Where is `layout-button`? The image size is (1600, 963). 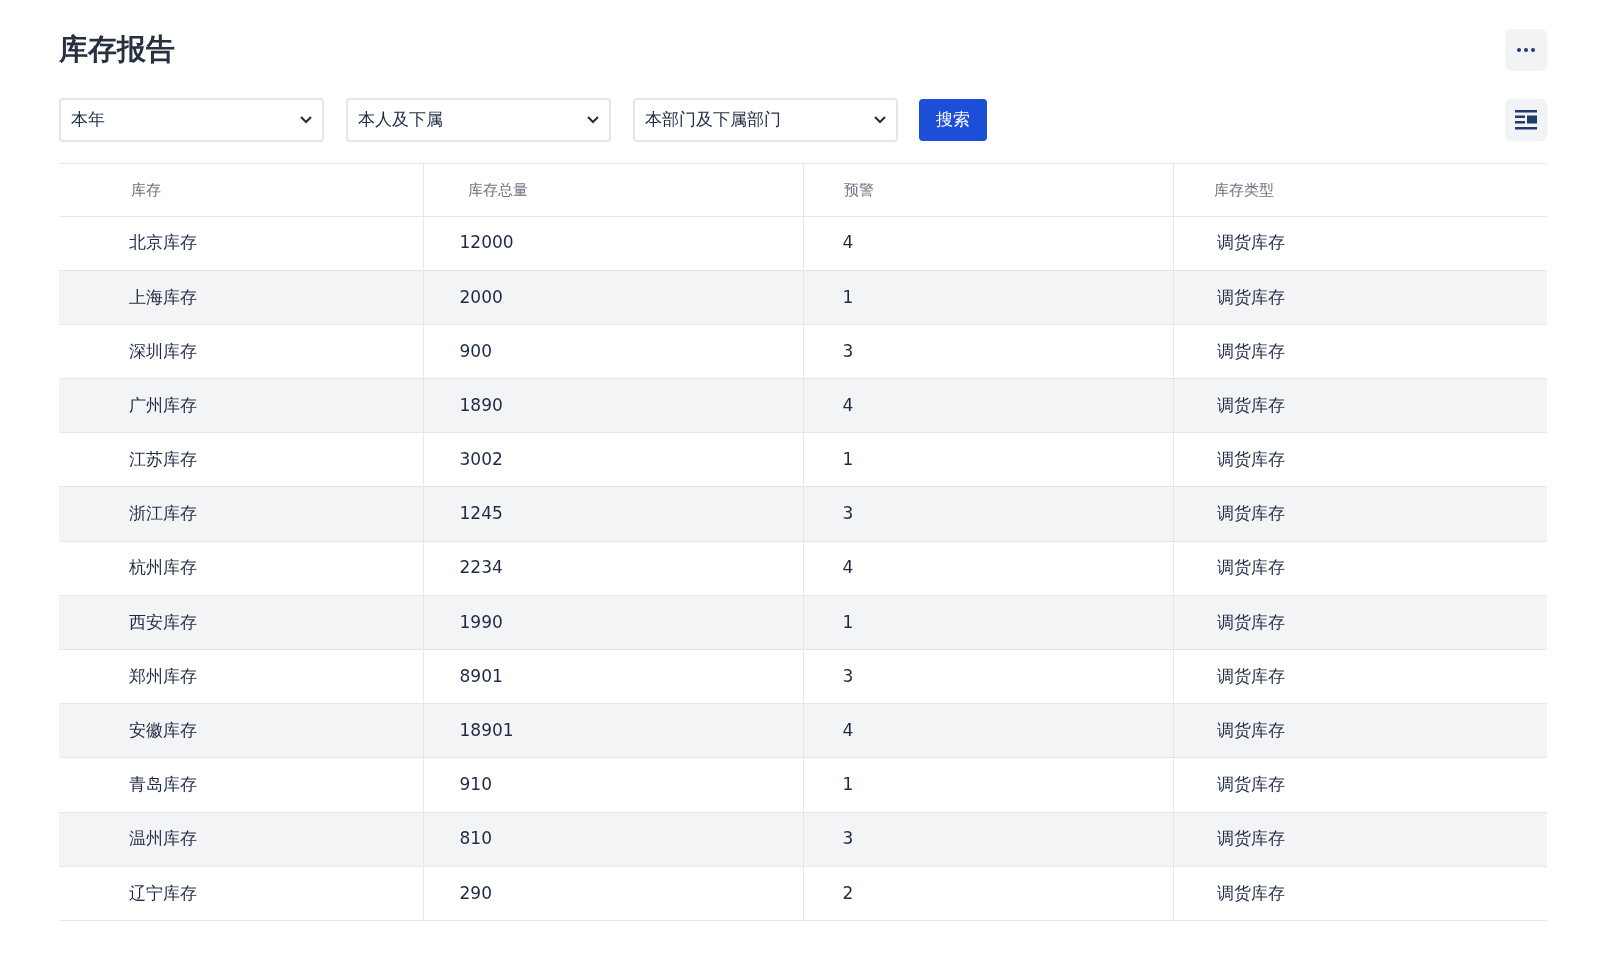
layout-button is located at coordinates (1526, 120).